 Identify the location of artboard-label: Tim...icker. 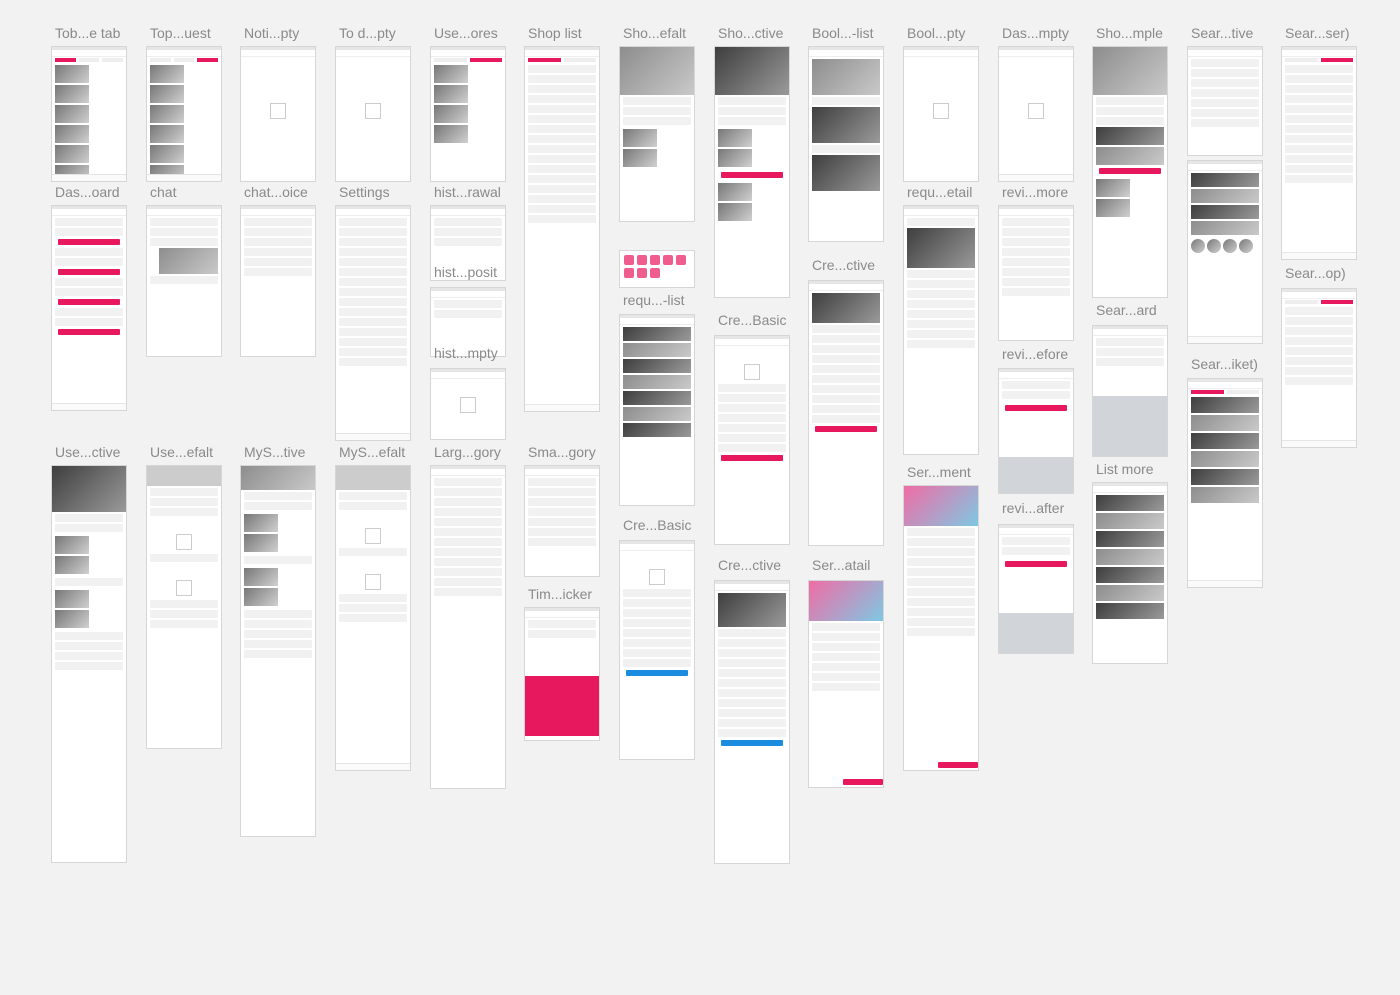
(560, 594).